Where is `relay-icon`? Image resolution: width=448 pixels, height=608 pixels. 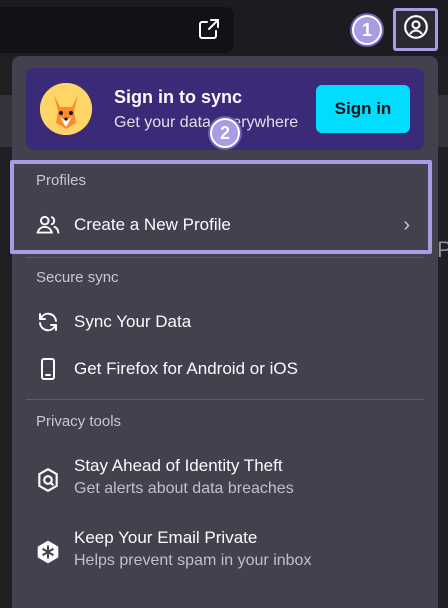 relay-icon is located at coordinates (48, 552).